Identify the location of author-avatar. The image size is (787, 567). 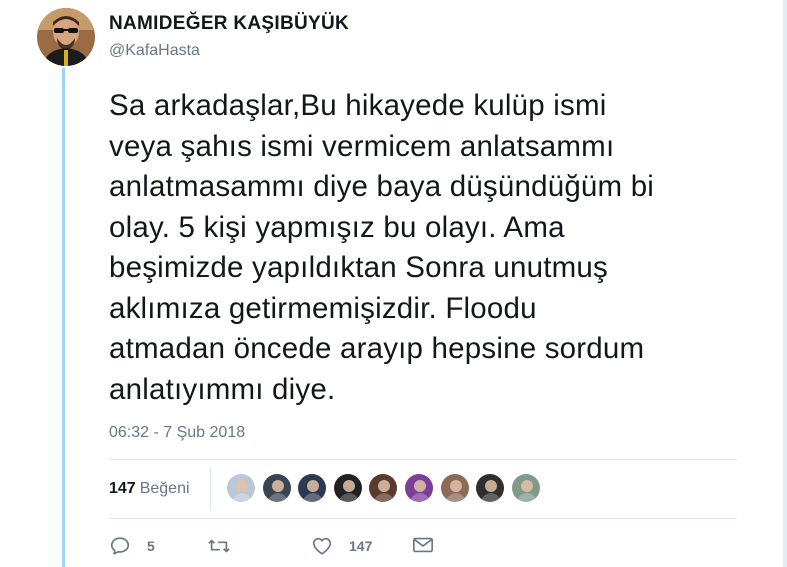
(66, 37).